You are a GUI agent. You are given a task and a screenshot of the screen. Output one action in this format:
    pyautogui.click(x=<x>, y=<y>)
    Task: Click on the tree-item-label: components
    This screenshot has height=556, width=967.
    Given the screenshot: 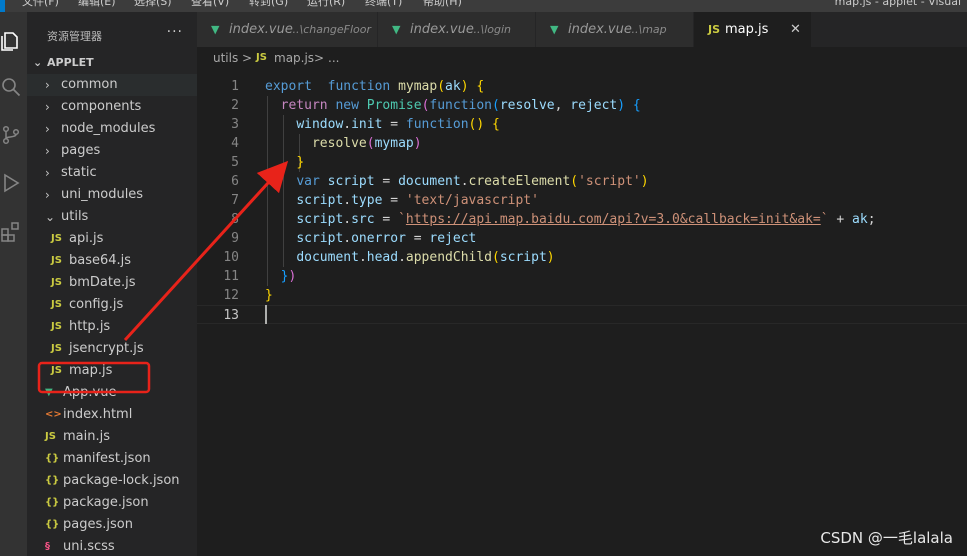 What is the action you would take?
    pyautogui.click(x=101, y=106)
    